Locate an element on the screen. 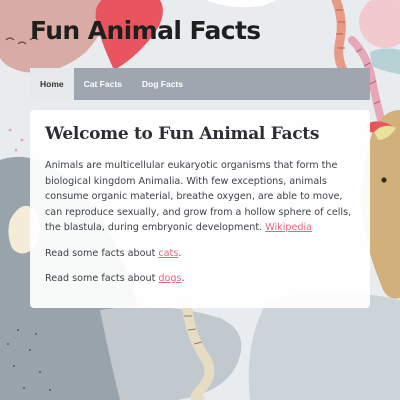  cats-paragraph: Read some facts about cats. is located at coordinates (200, 254).